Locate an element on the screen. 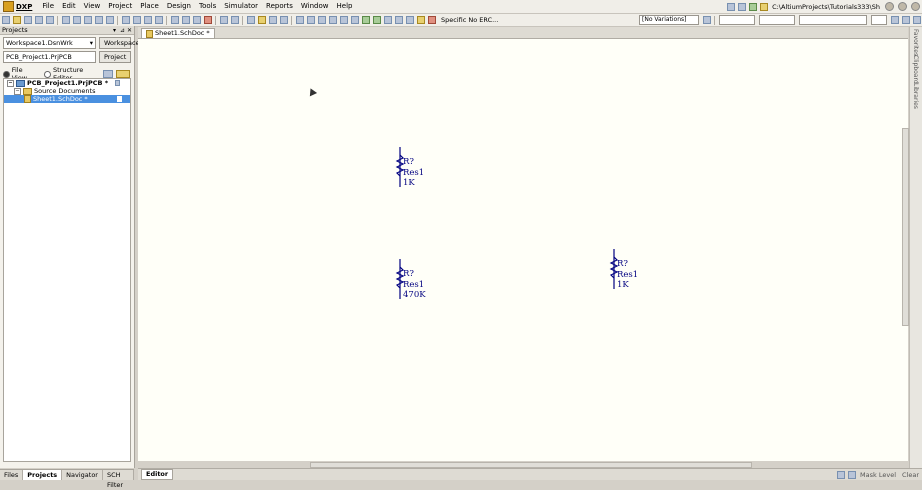 The image size is (922, 490). project-field: PCB_Project1.PrjPCB is located at coordinates (49, 57).